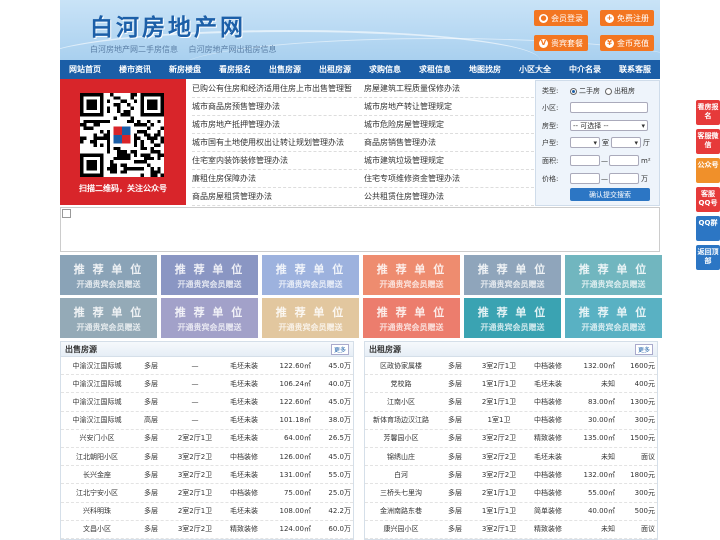 The image size is (720, 540). What do you see at coordinates (708, 141) in the screenshot?
I see `side-button: 客服微信` at bounding box center [708, 141].